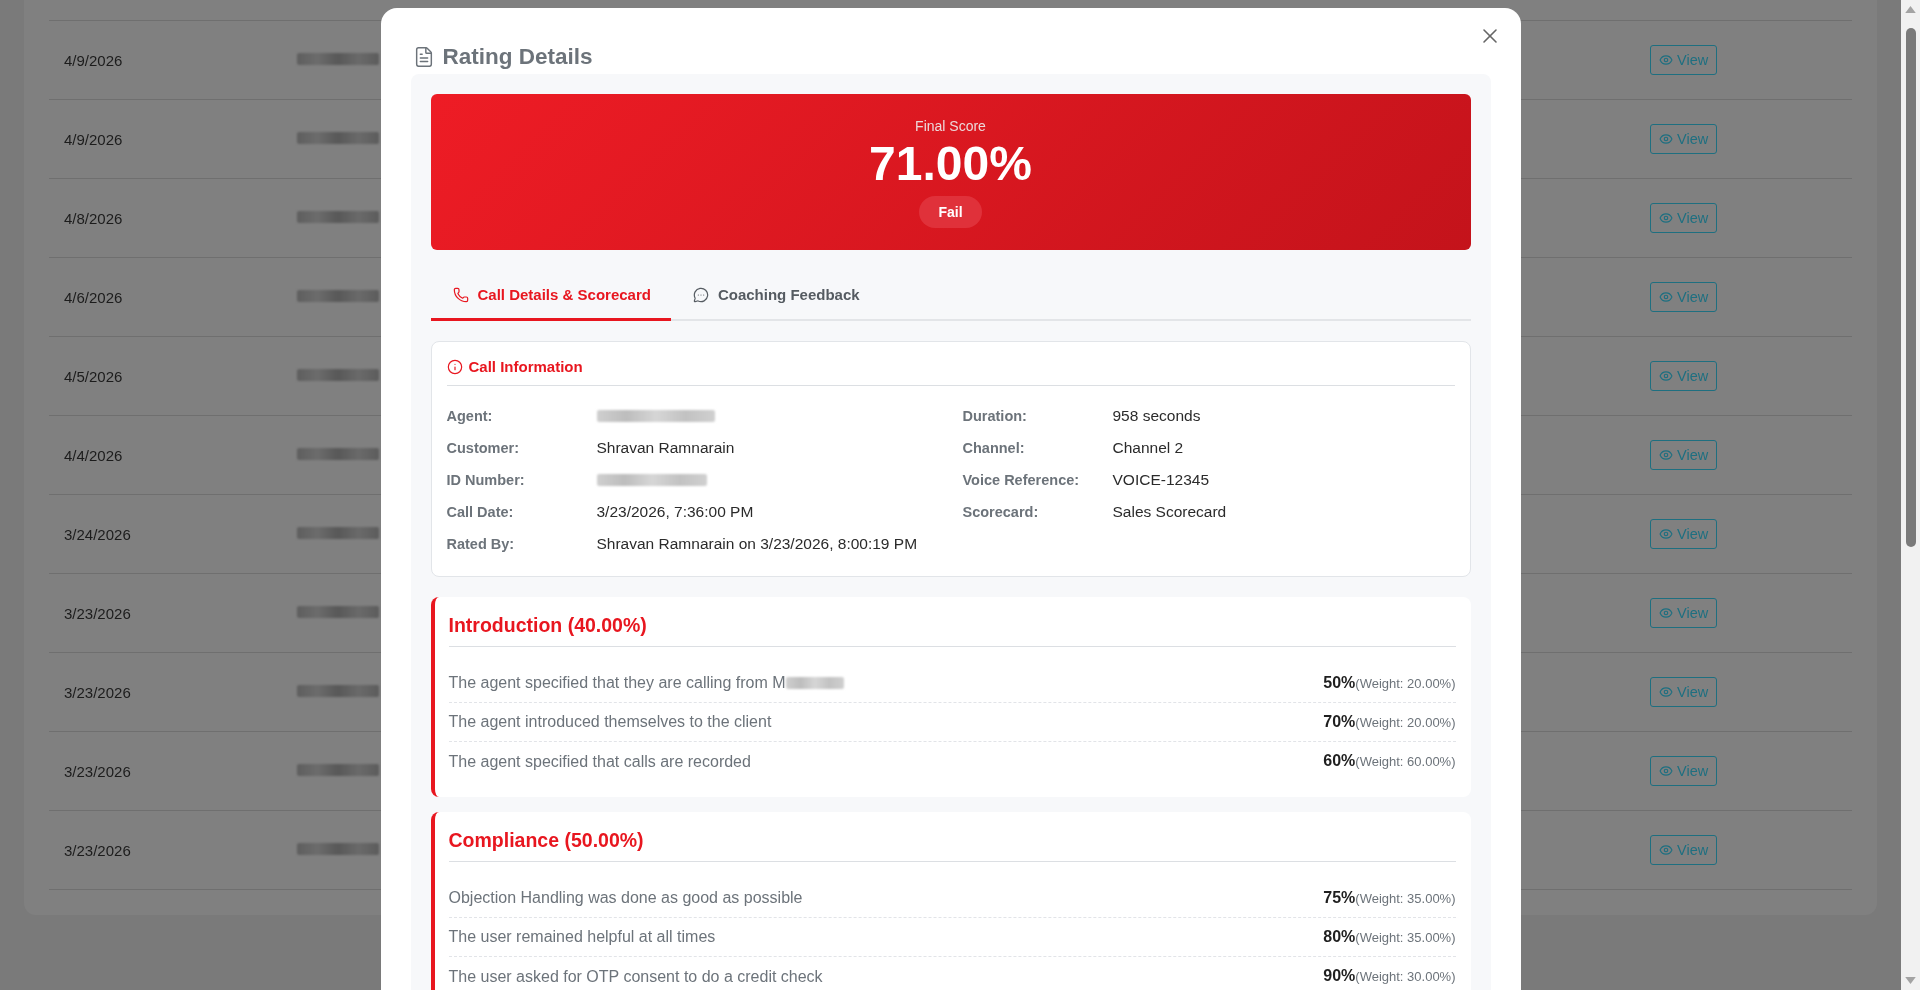 The height and width of the screenshot is (990, 1920). I want to click on section-title: Introduction (40.00%), so click(952, 629).